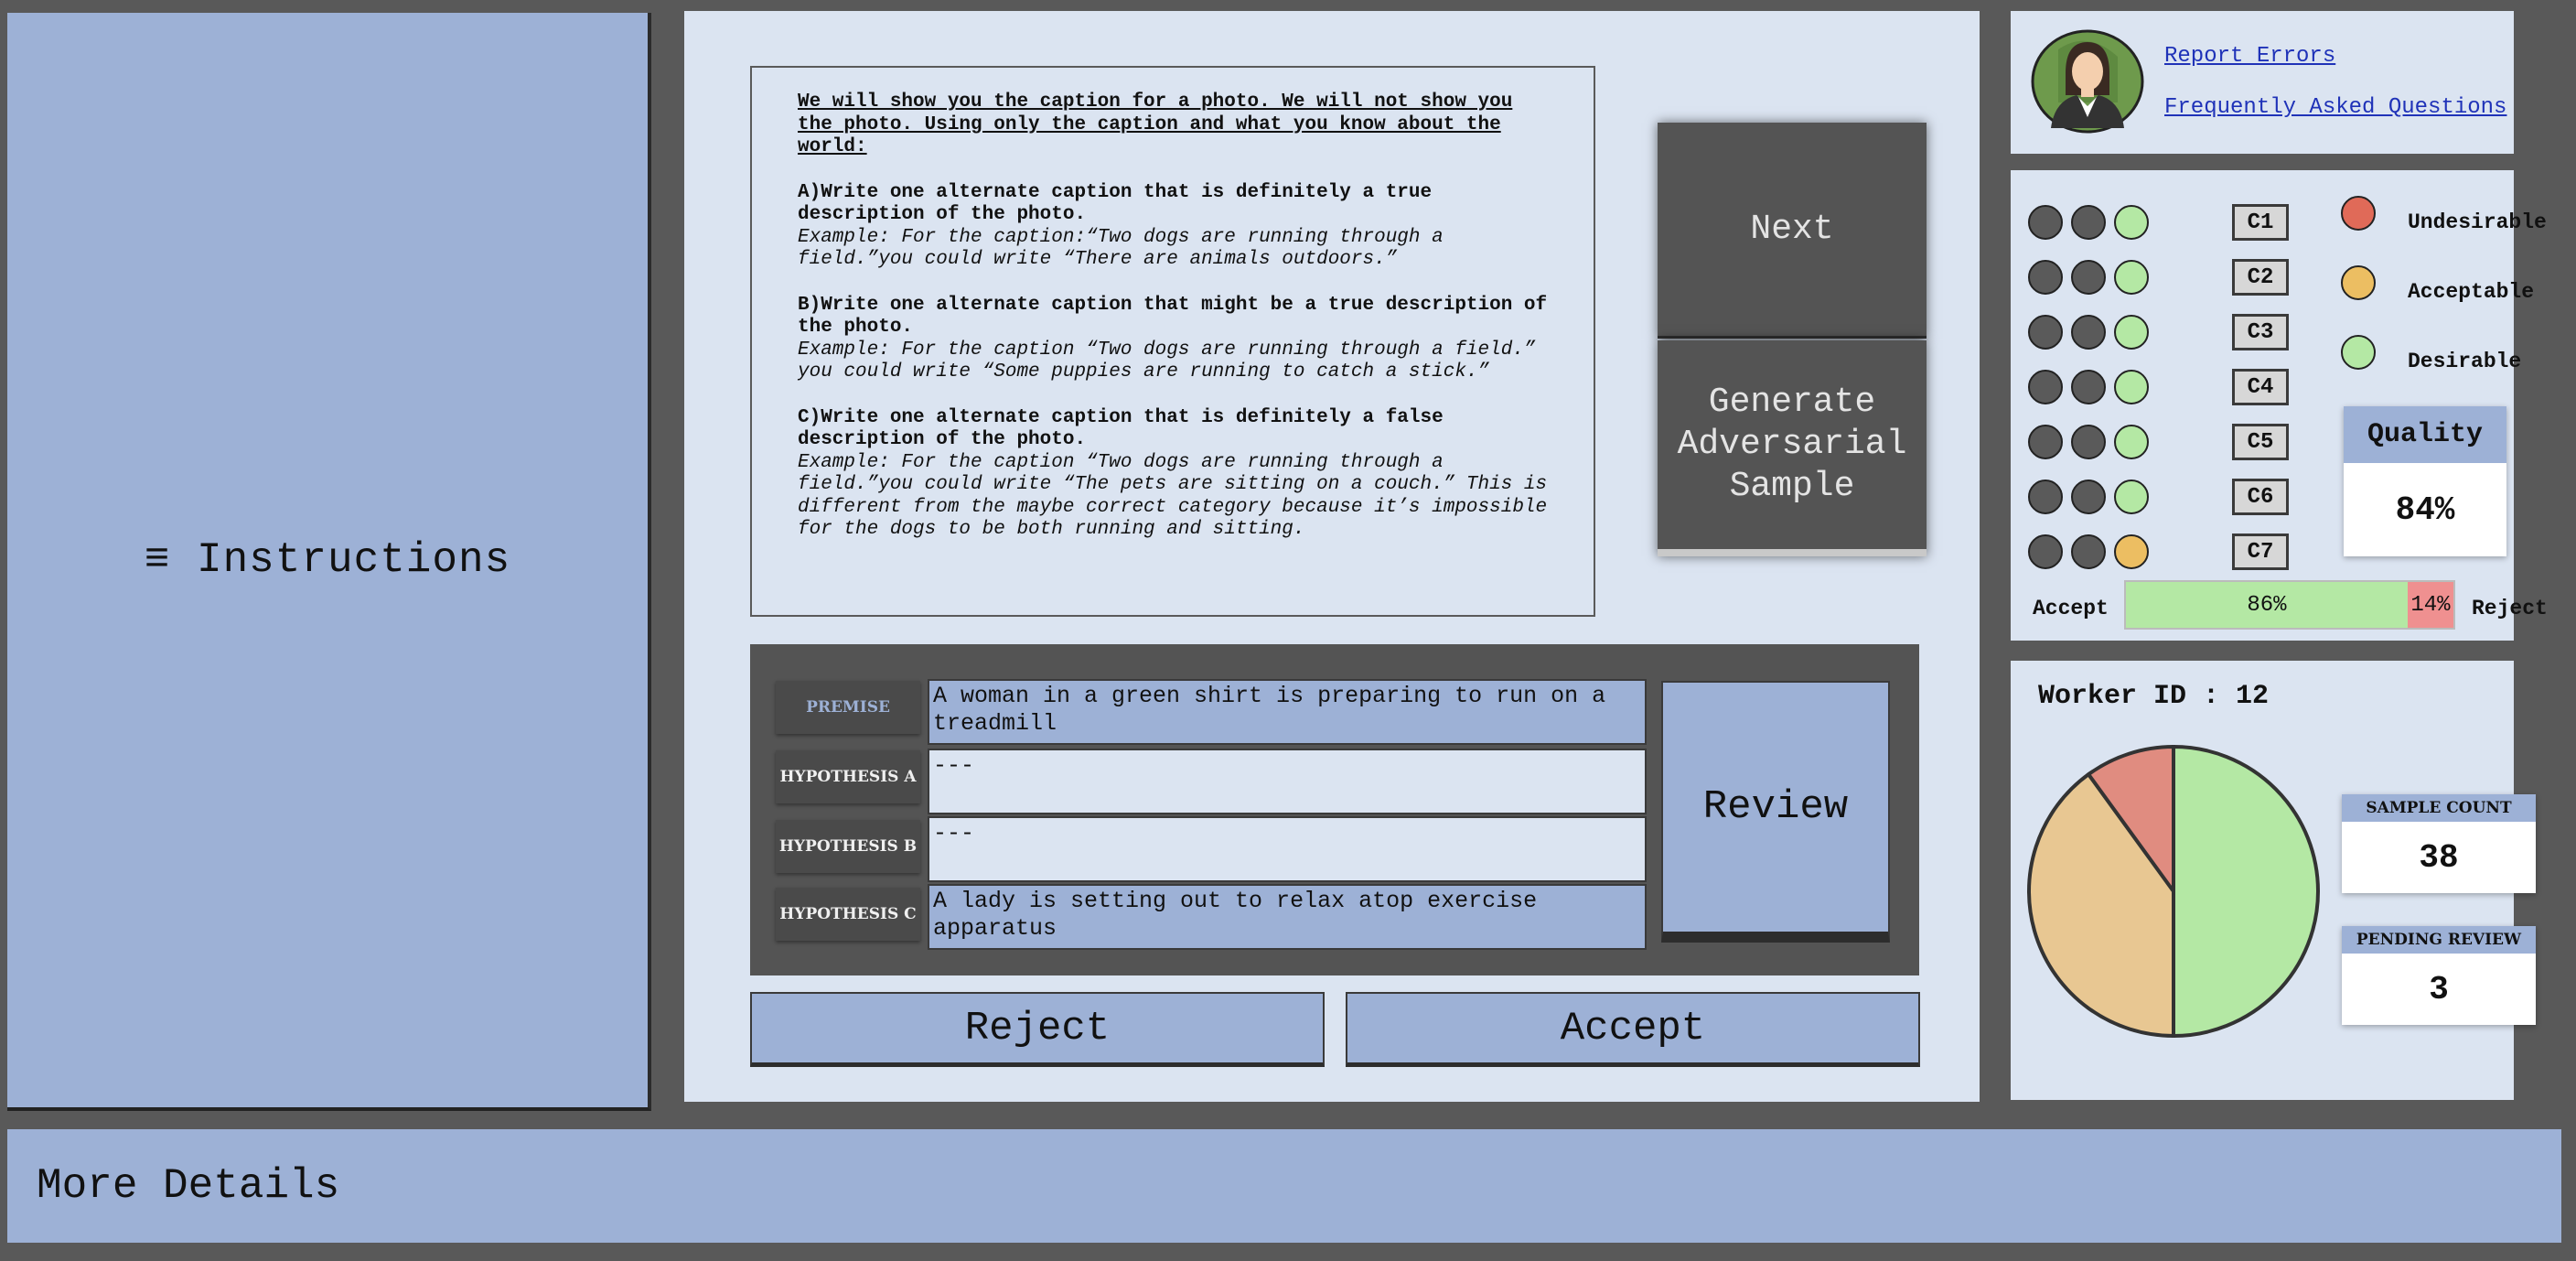 Image resolution: width=2576 pixels, height=1261 pixels. I want to click on quality-label: Quality, so click(2425, 434).